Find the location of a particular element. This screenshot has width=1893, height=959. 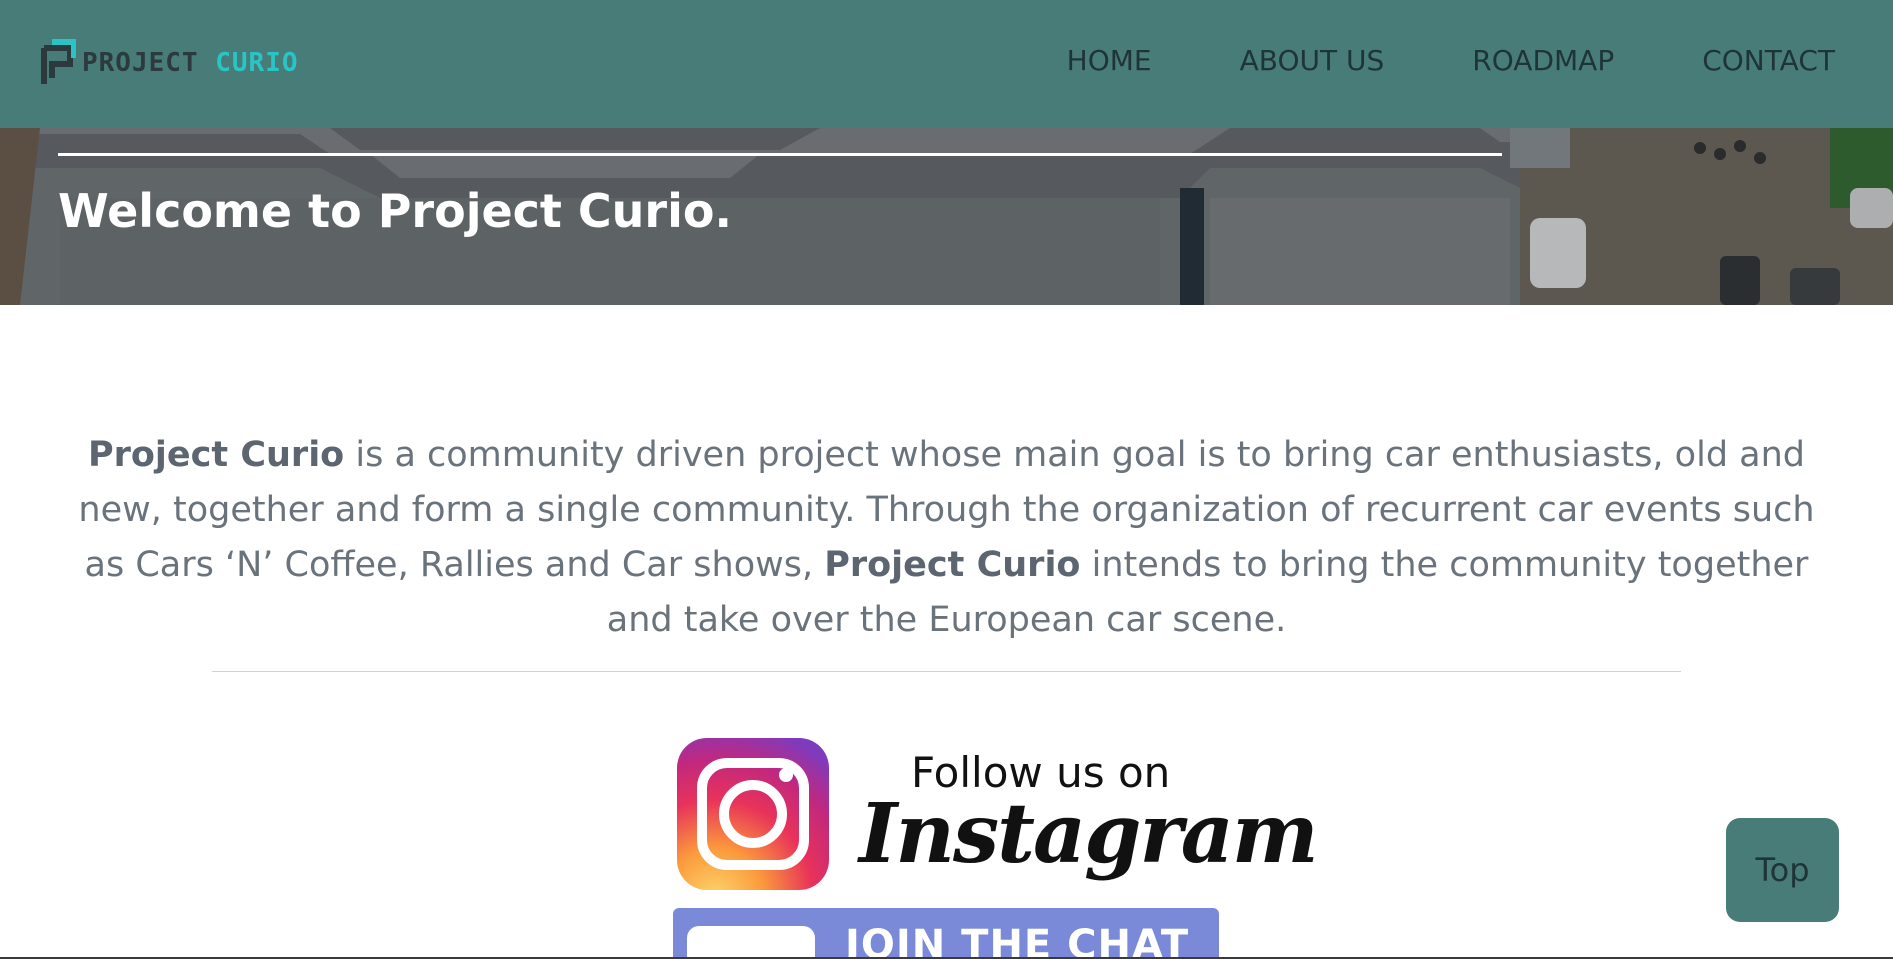

logo: PROJECT CURIO is located at coordinates (169, 63).